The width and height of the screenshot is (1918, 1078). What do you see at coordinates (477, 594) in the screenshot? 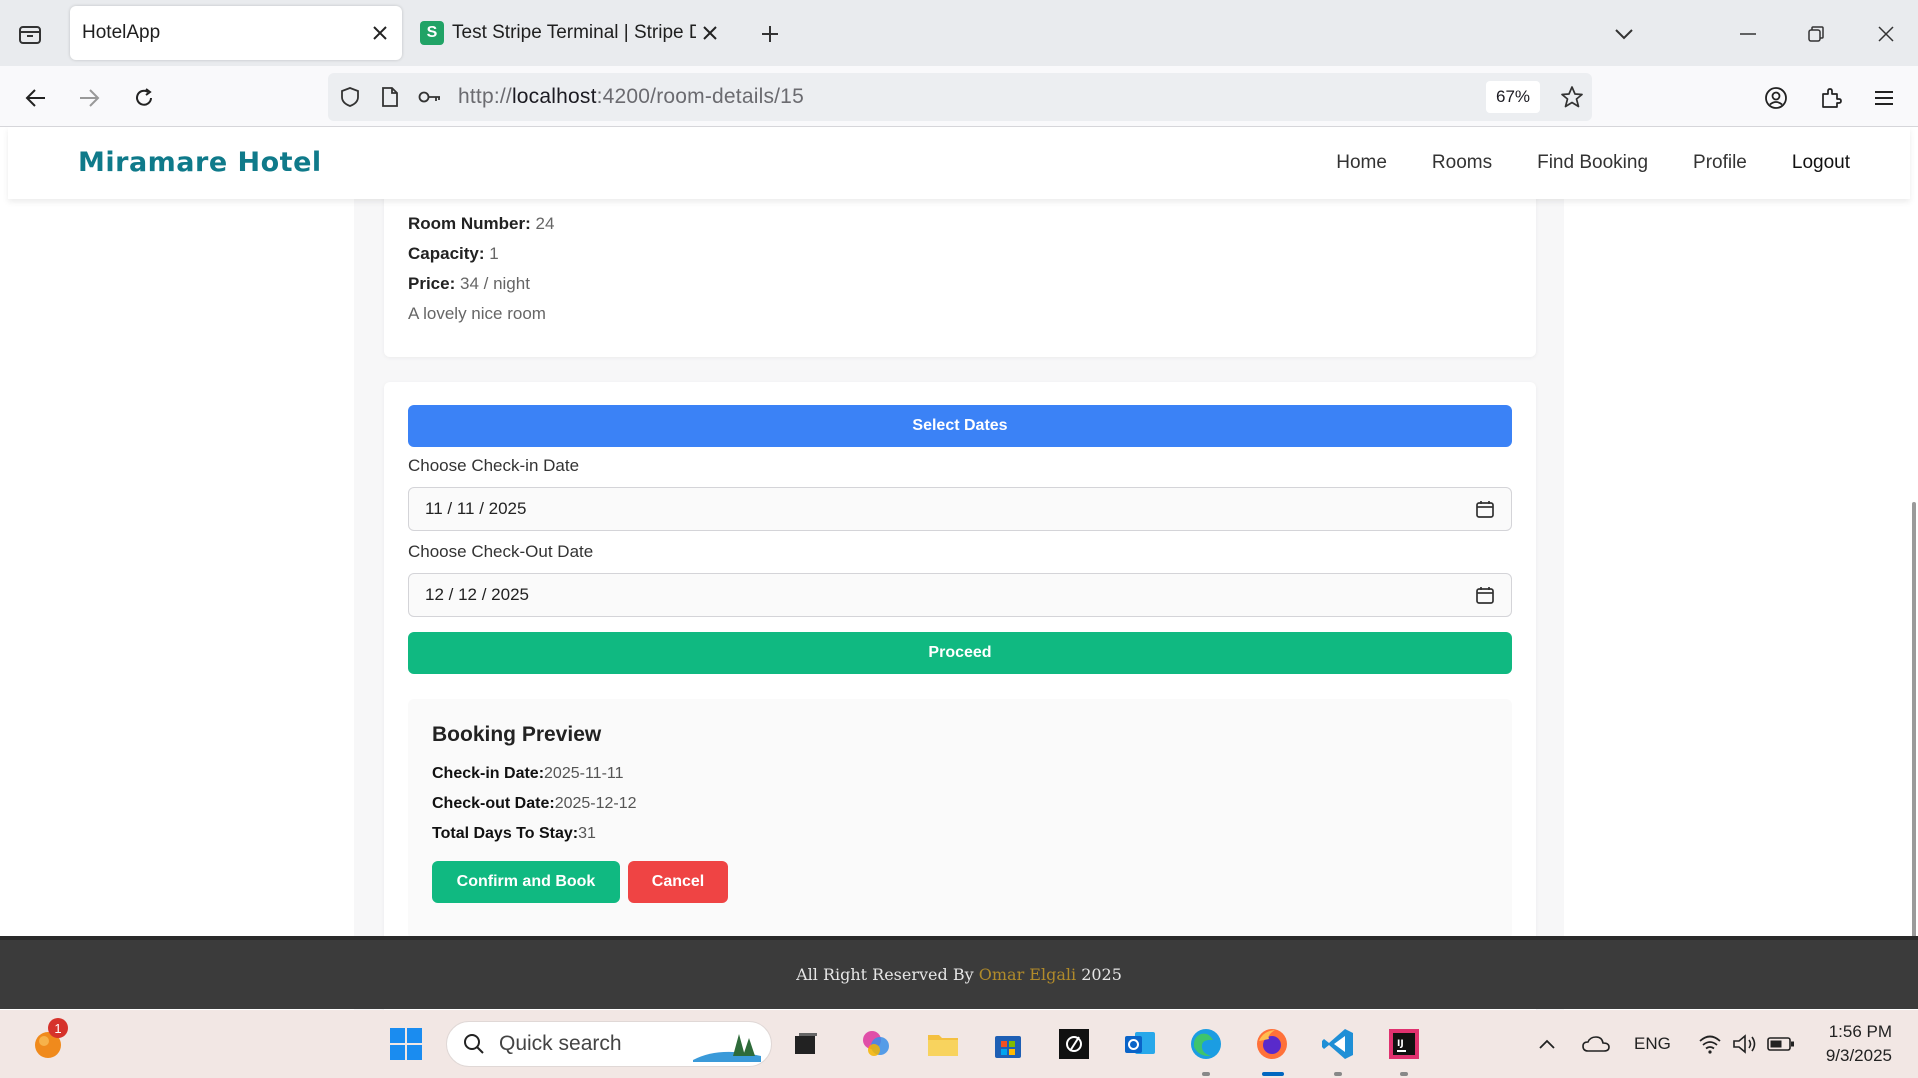
I see `checkout-date-value: 12 / 12 / 2025` at bounding box center [477, 594].